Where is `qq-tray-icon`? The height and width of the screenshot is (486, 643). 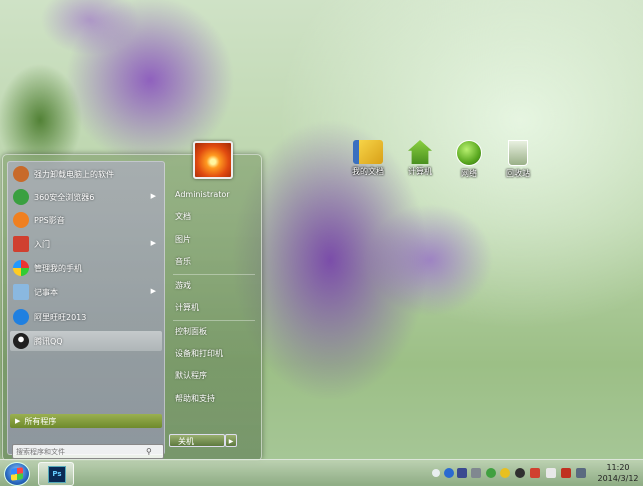 qq-tray-icon is located at coordinates (520, 473).